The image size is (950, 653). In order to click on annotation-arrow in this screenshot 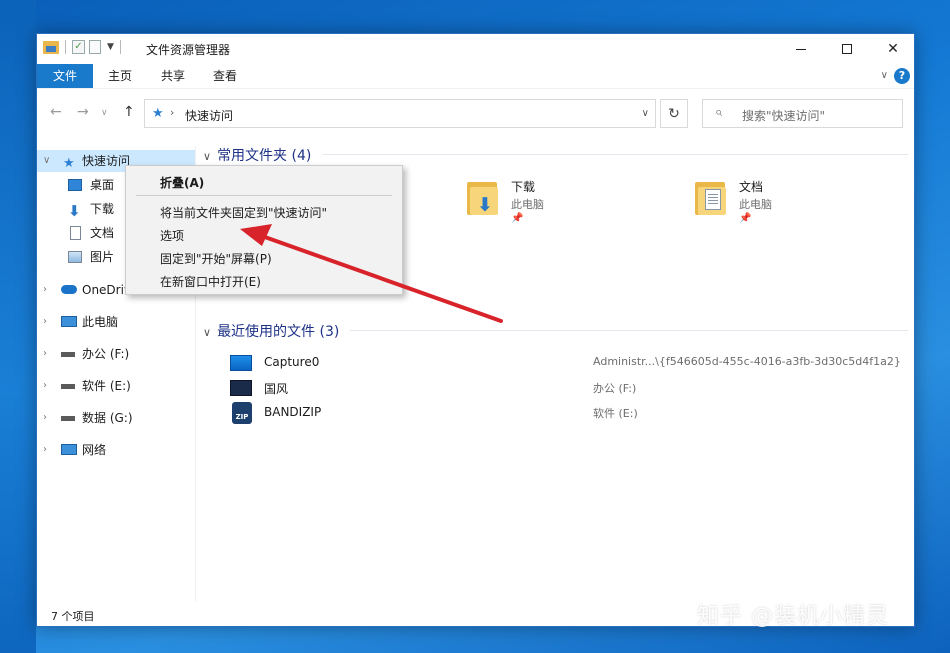, I will do `click(371, 273)`.